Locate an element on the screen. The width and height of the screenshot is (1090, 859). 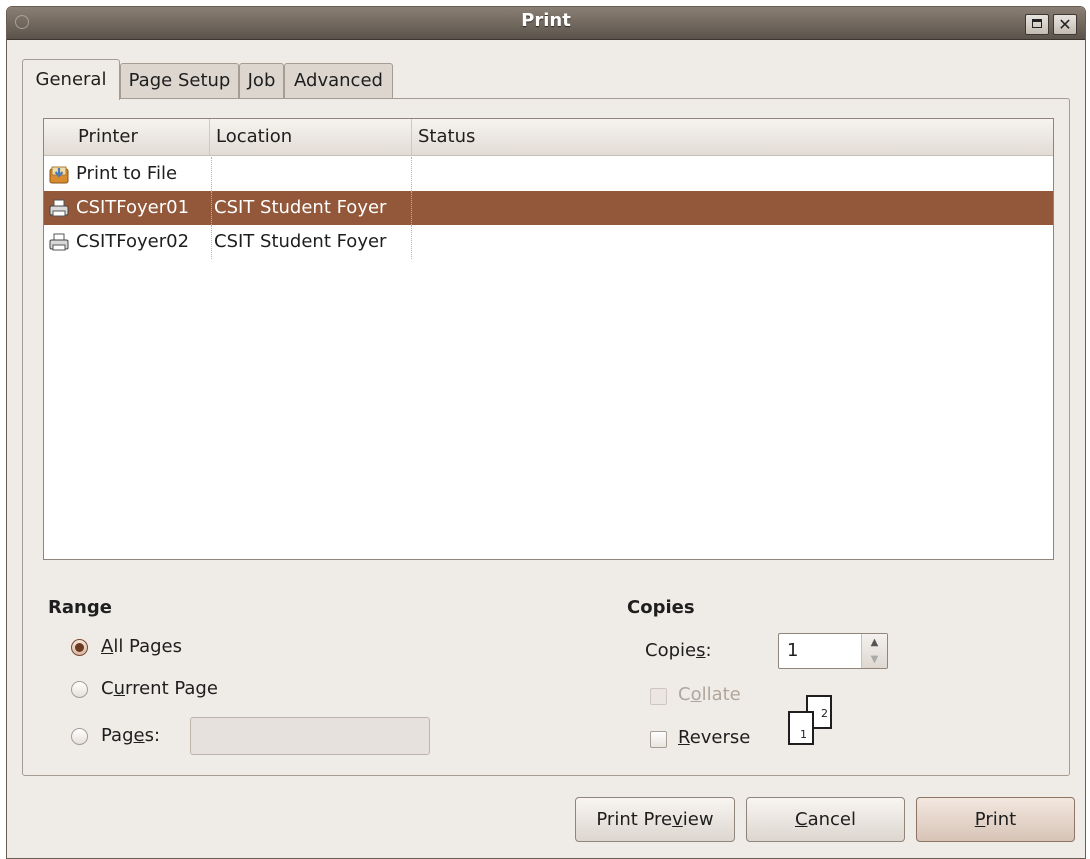
tab-page-setup: Page Setup is located at coordinates (179, 81).